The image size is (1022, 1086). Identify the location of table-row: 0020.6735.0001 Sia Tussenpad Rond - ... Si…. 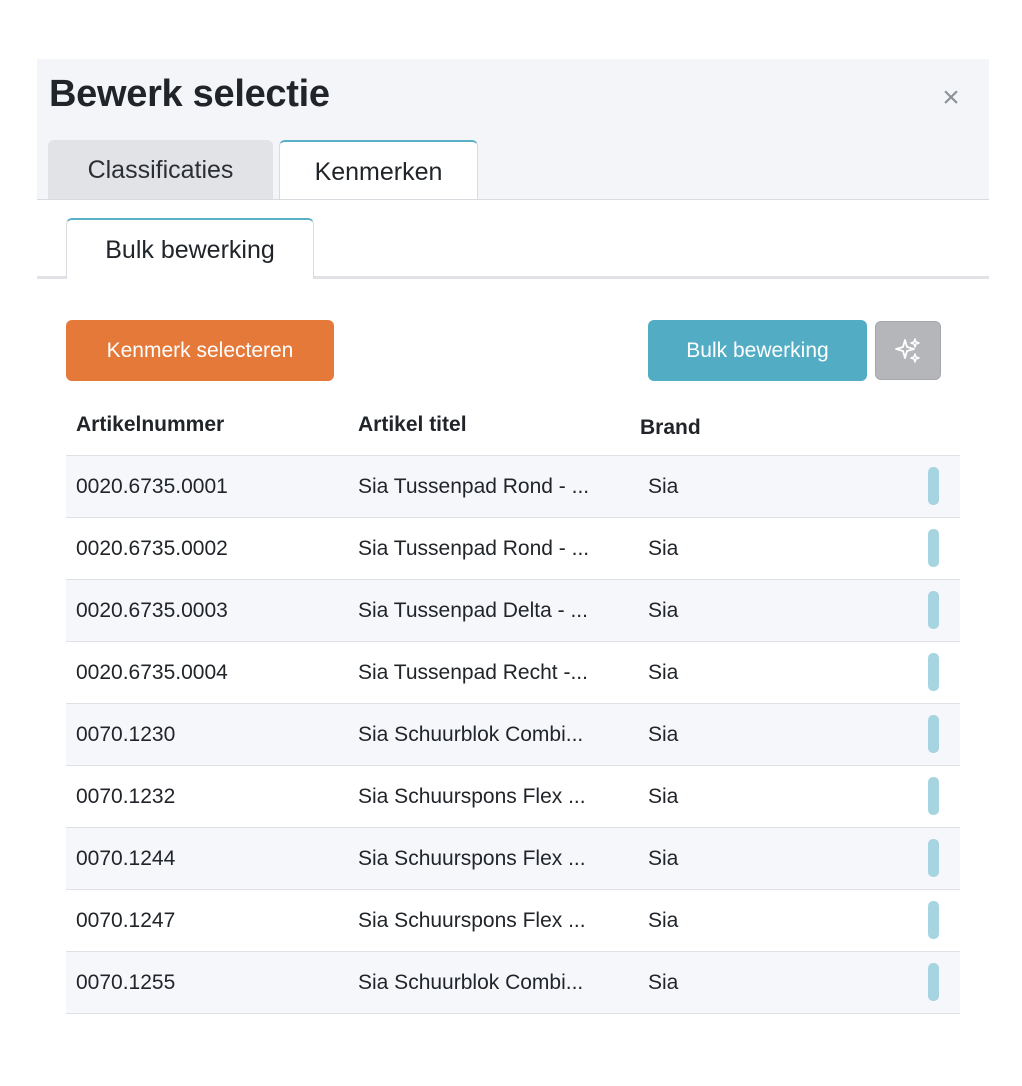
(513, 487).